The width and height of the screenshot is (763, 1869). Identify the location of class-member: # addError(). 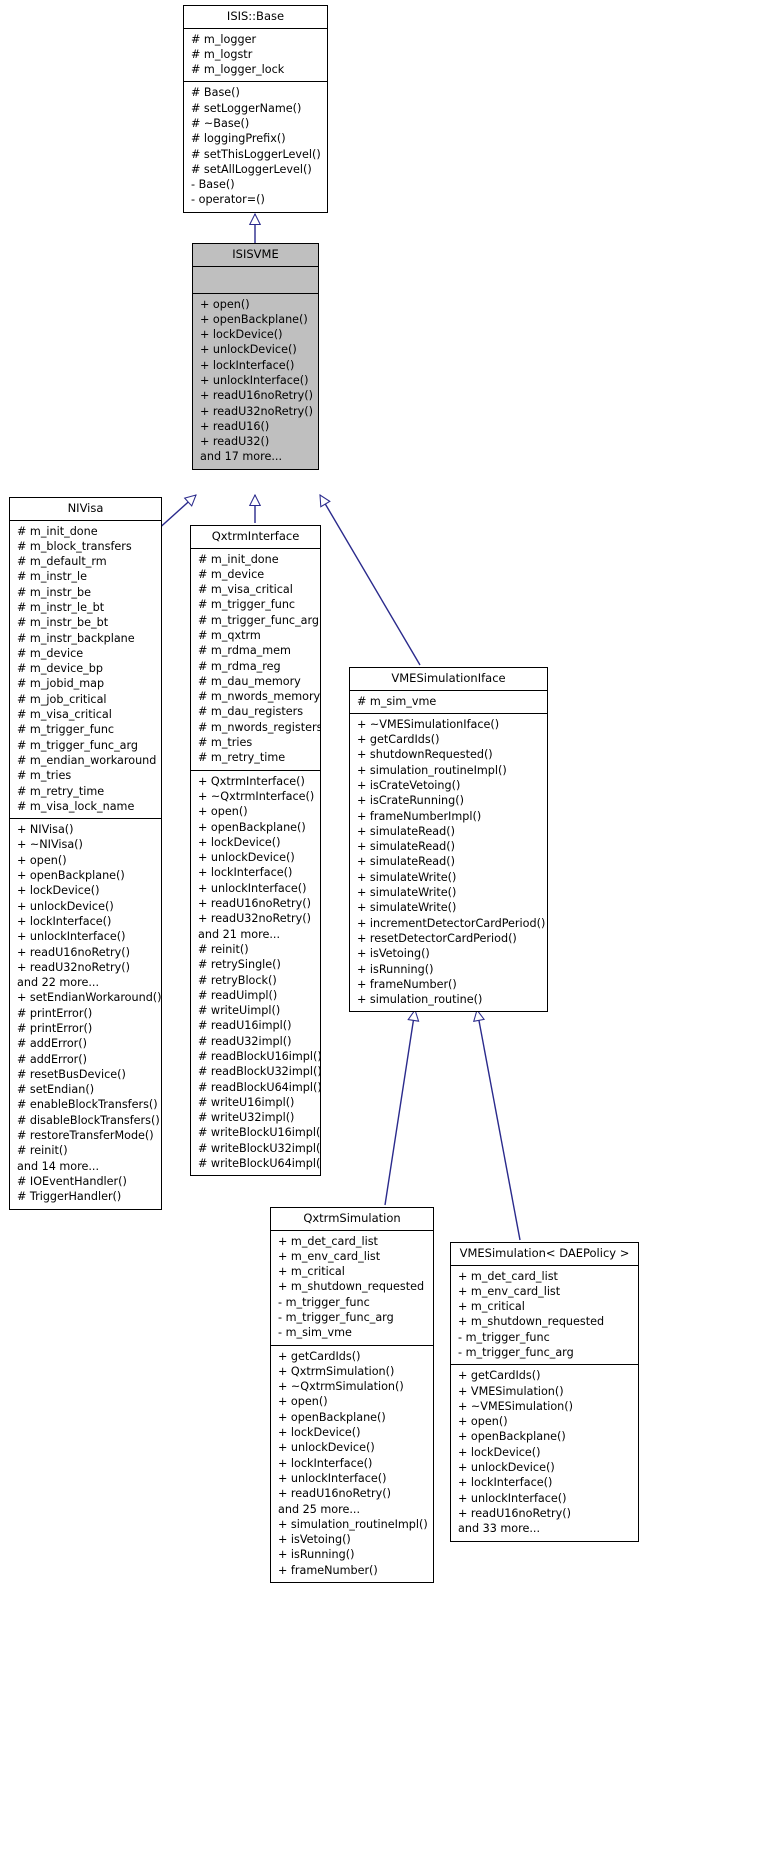
(52, 1044).